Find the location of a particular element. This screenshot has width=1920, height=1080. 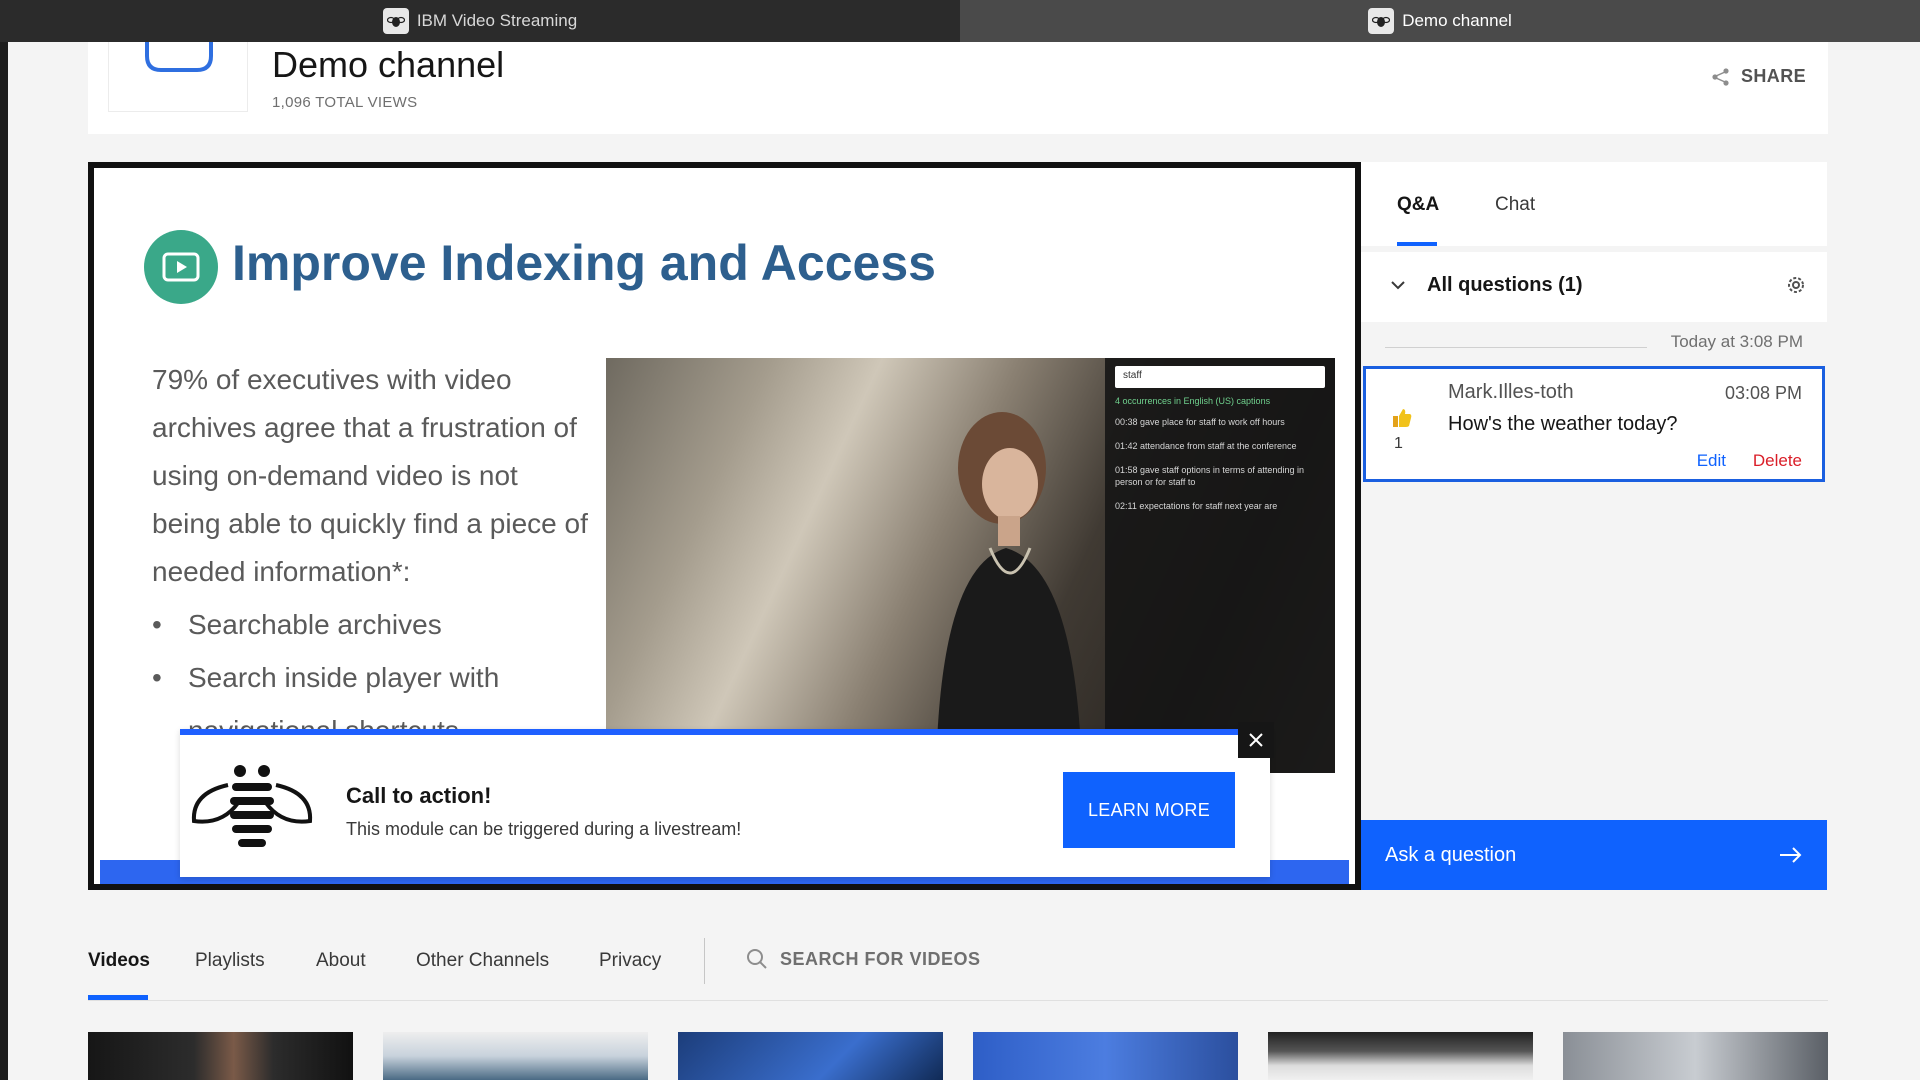

arrow-right-icon is located at coordinates (1791, 855).